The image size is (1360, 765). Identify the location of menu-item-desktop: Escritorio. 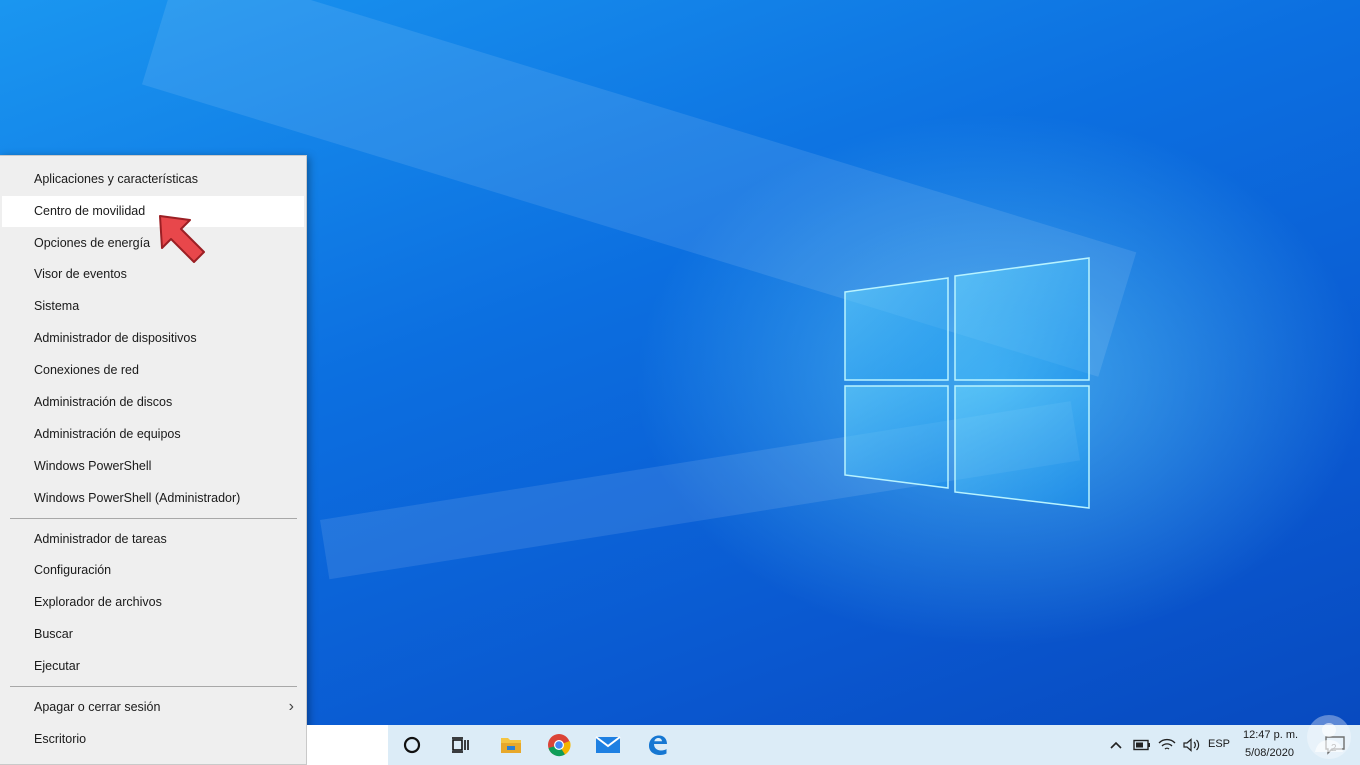
(153, 739).